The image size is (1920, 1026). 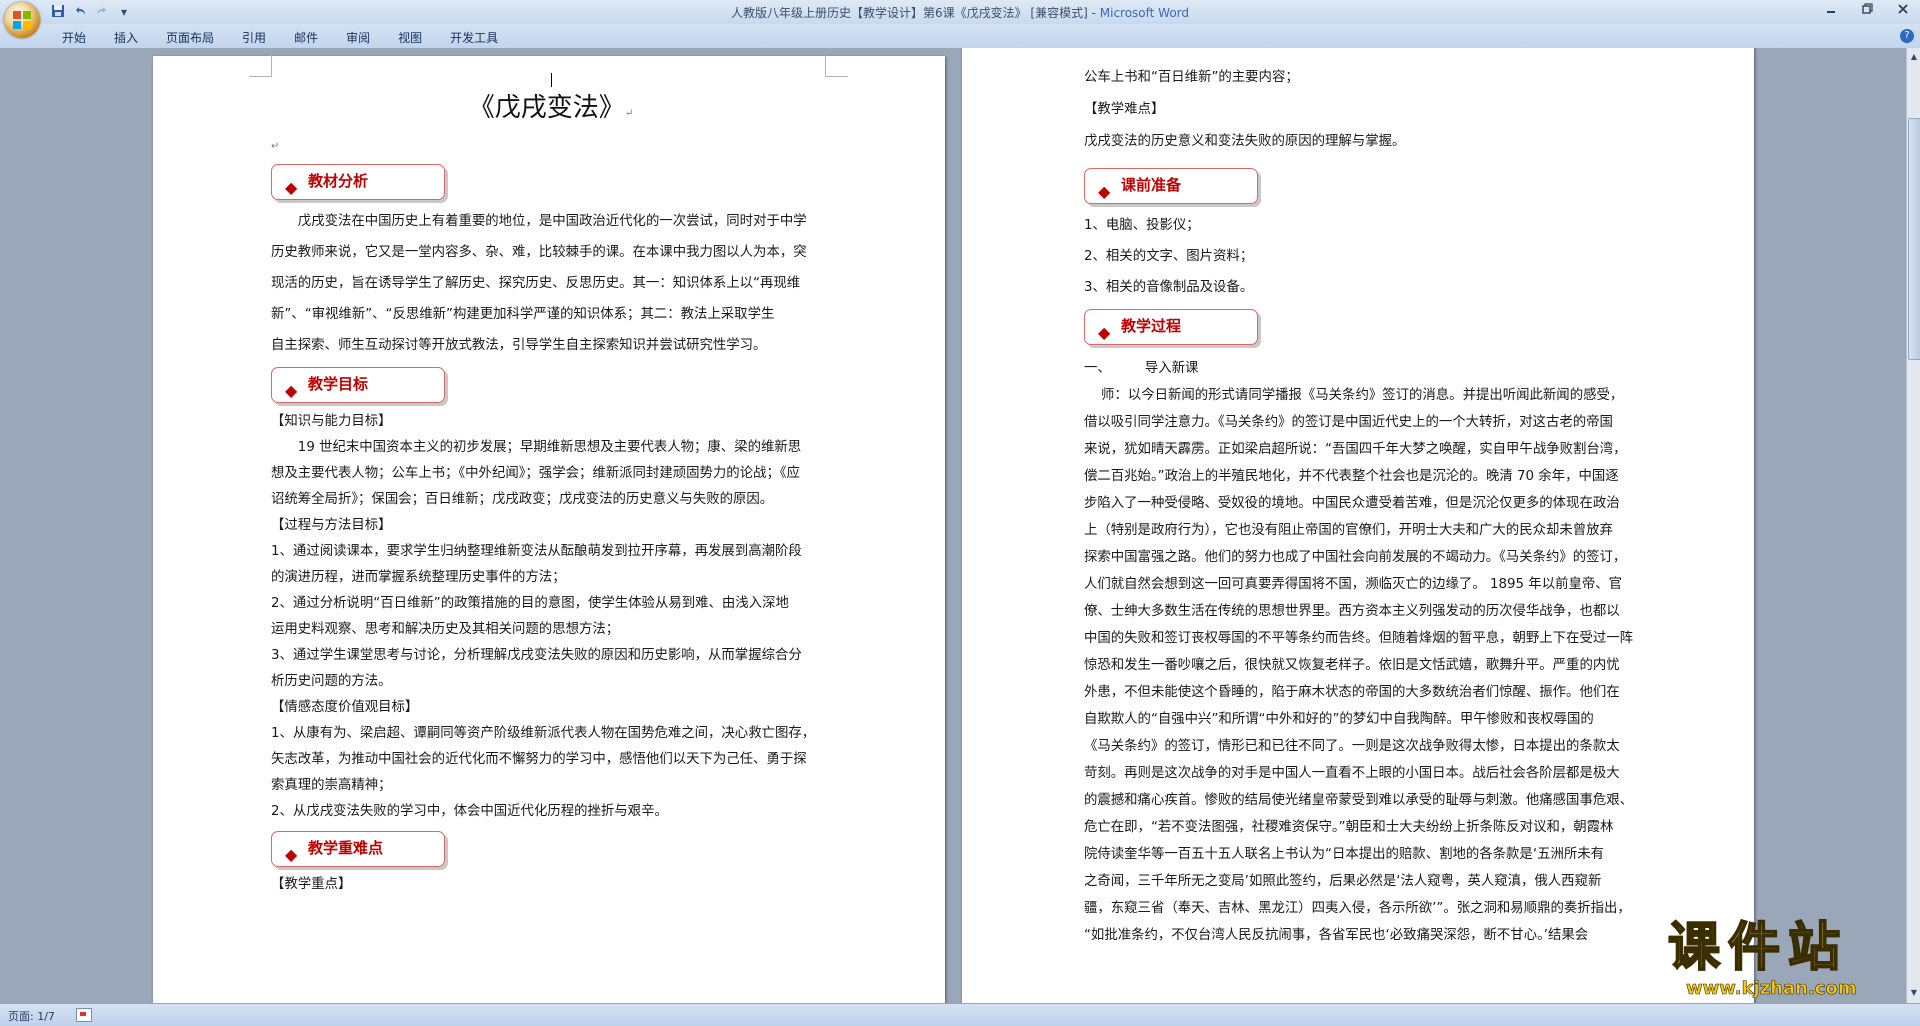 I want to click on text-line: 僚、士绅大多数生活在传统的思想世界里。西方资本主义列强发动的历次侵华战争，也都以, so click(x=1352, y=611).